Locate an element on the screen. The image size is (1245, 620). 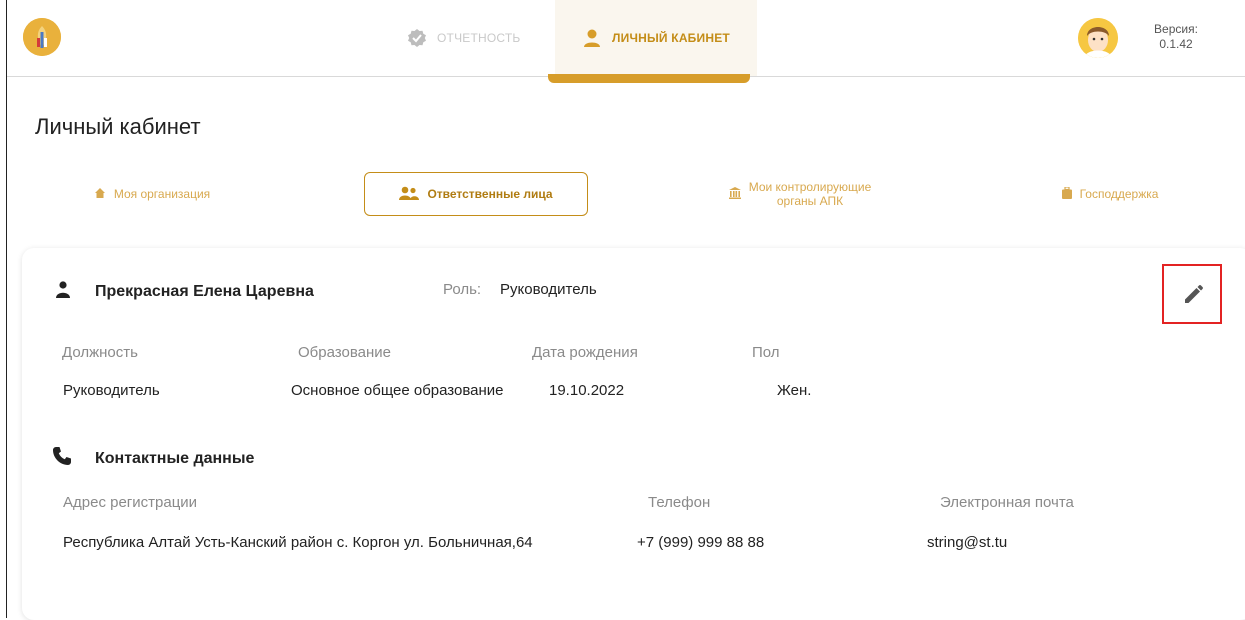
field-value-education: Основное общее образование is located at coordinates (397, 390).